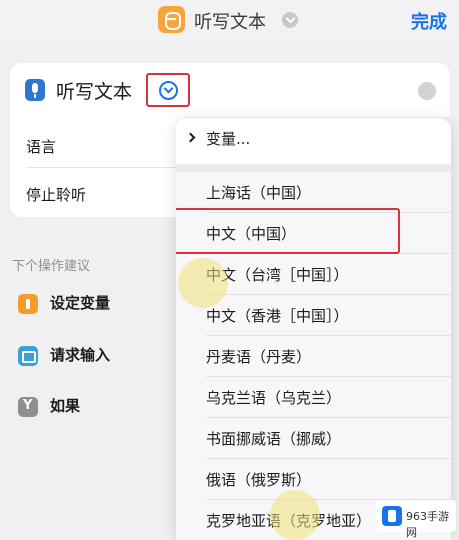 Image resolution: width=459 pixels, height=540 pixels. I want to click on remove-action-icon, so click(427, 91).